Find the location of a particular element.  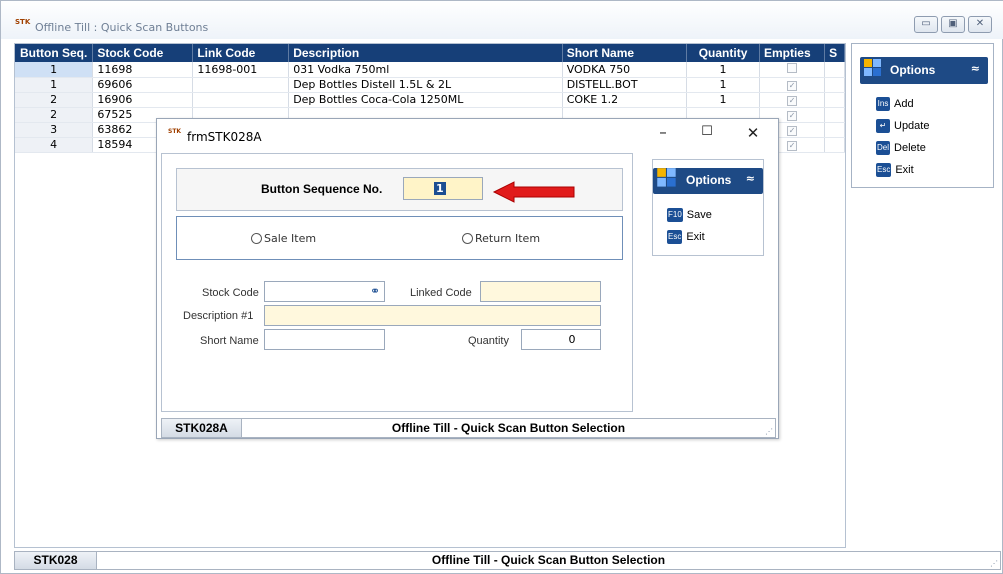

linked-code-label: Linked Code is located at coordinates (441, 293).